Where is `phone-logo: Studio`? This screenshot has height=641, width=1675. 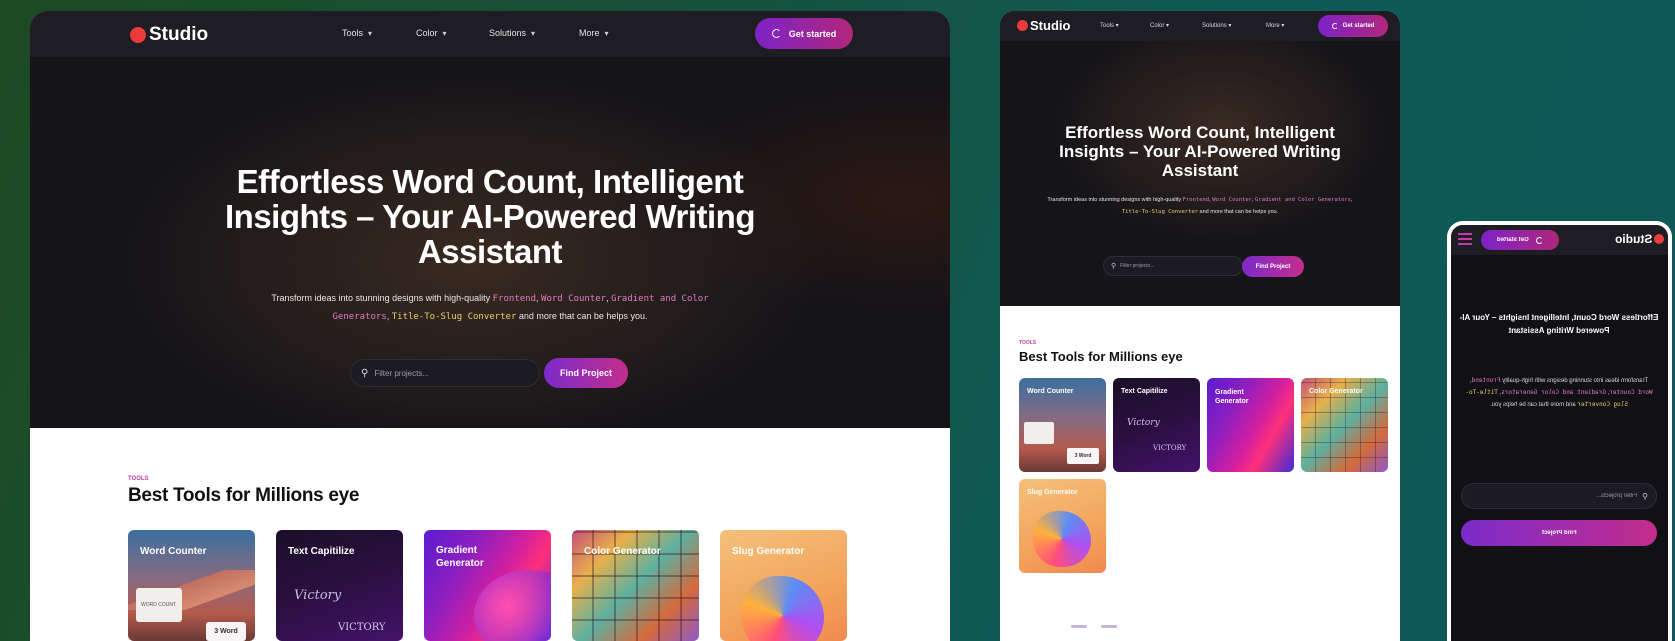 phone-logo: Studio is located at coordinates (1639, 239).